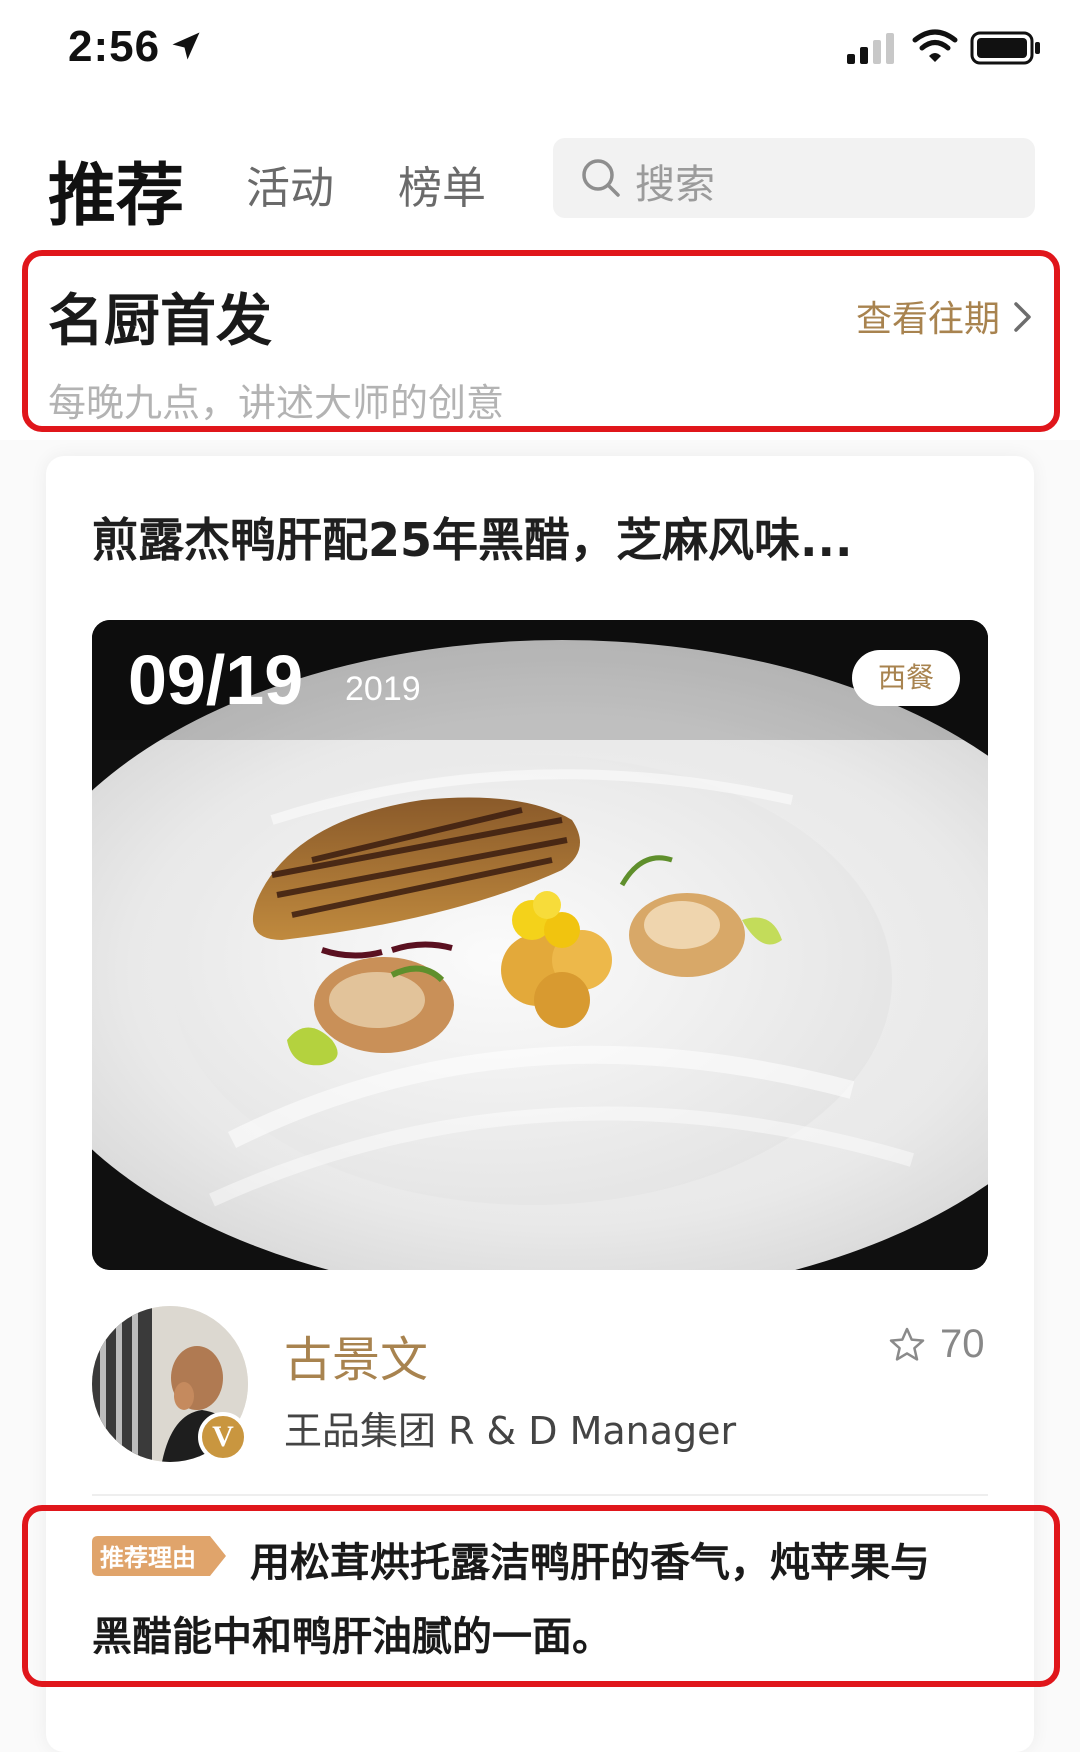  What do you see at coordinates (540, 50) in the screenshot?
I see `status-bar: 2:56` at bounding box center [540, 50].